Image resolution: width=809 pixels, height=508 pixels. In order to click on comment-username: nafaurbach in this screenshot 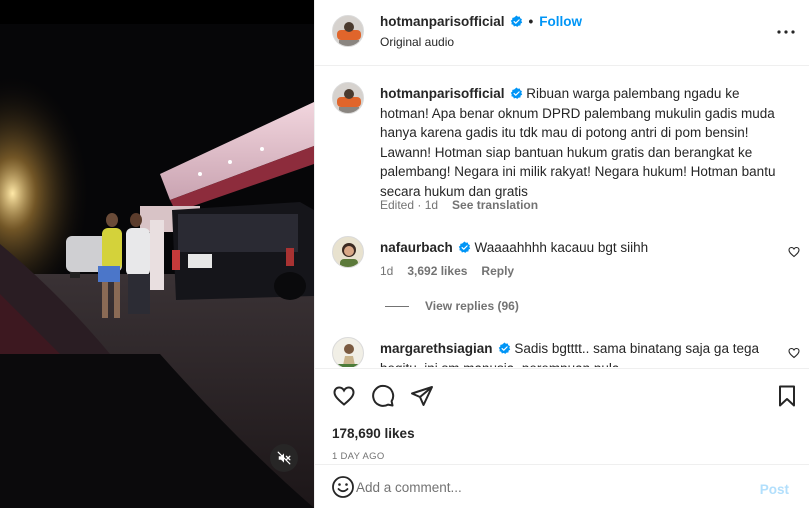, I will do `click(416, 247)`.